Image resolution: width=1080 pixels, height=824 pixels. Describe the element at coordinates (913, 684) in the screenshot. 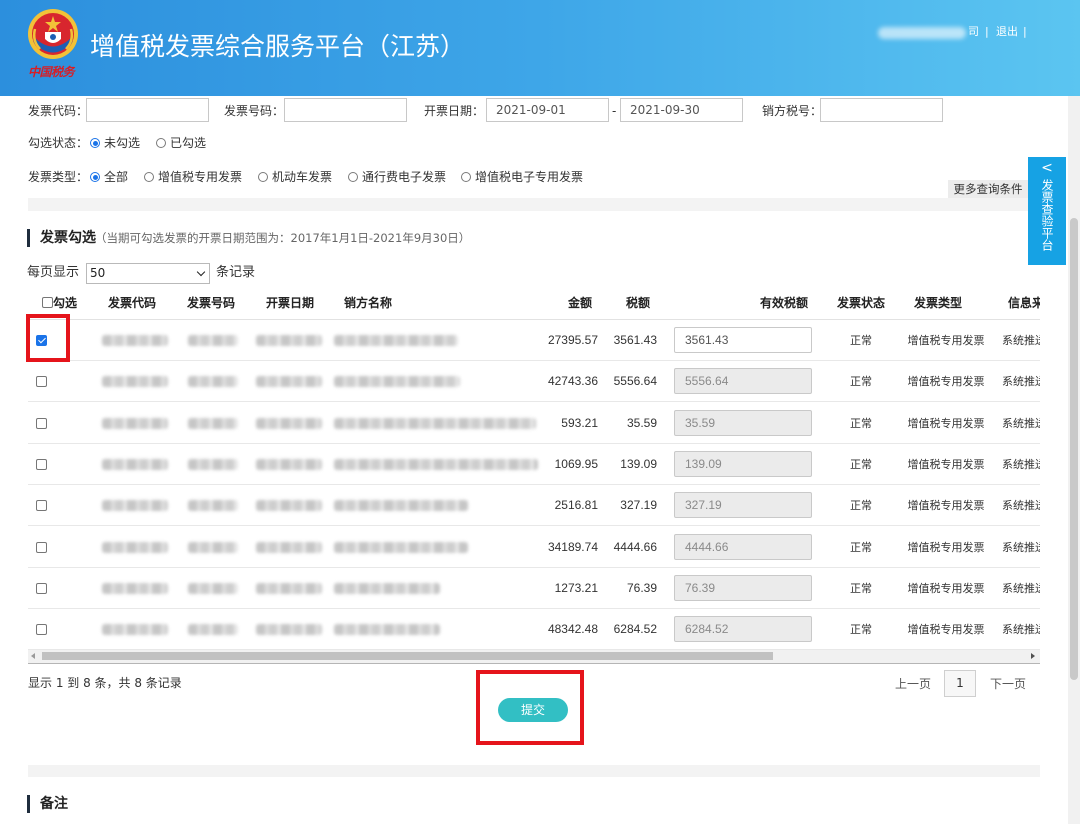

I see `prev-page-button: 上一页` at that location.